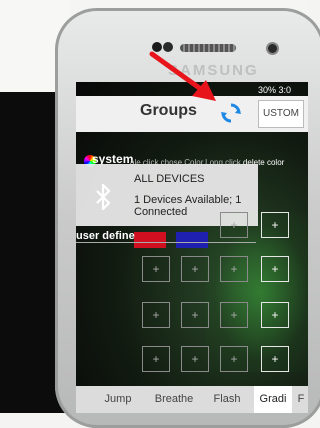 The image size is (320, 428). I want to click on refresh-icon, so click(231, 113).